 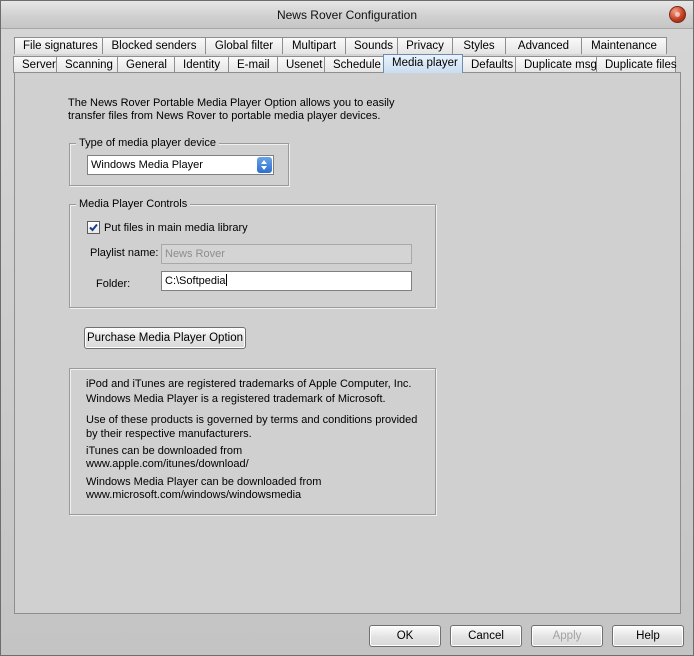 What do you see at coordinates (253, 64) in the screenshot?
I see `tab-email: E-mail` at bounding box center [253, 64].